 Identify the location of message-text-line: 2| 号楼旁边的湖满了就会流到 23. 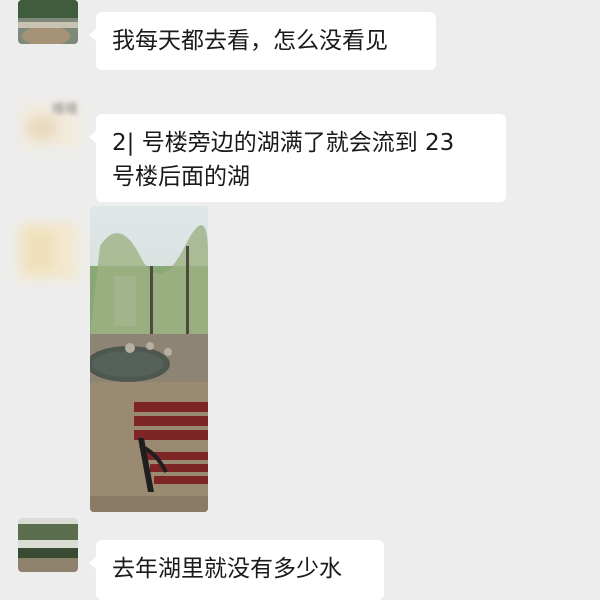
(283, 143).